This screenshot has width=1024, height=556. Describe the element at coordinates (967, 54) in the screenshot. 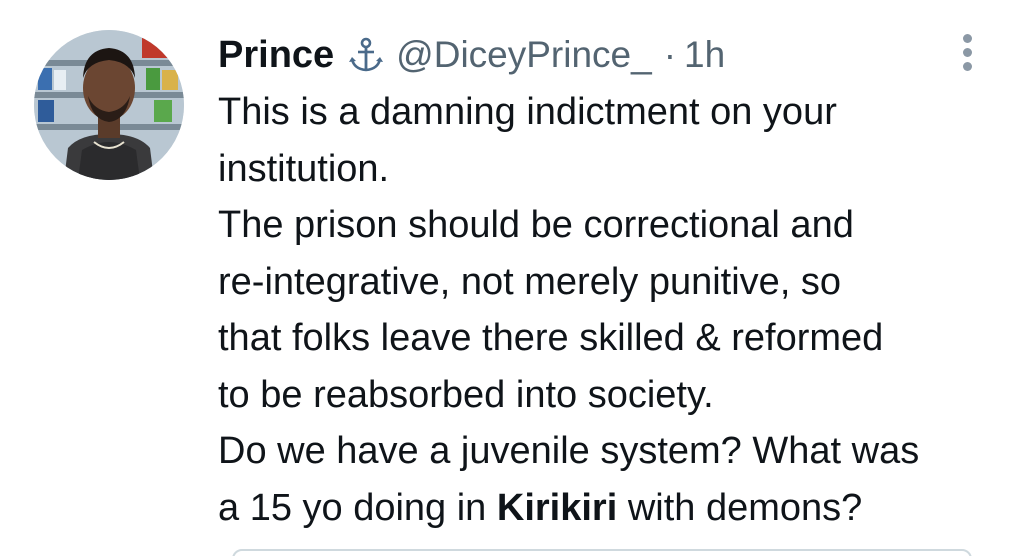

I see `more-options-button` at that location.